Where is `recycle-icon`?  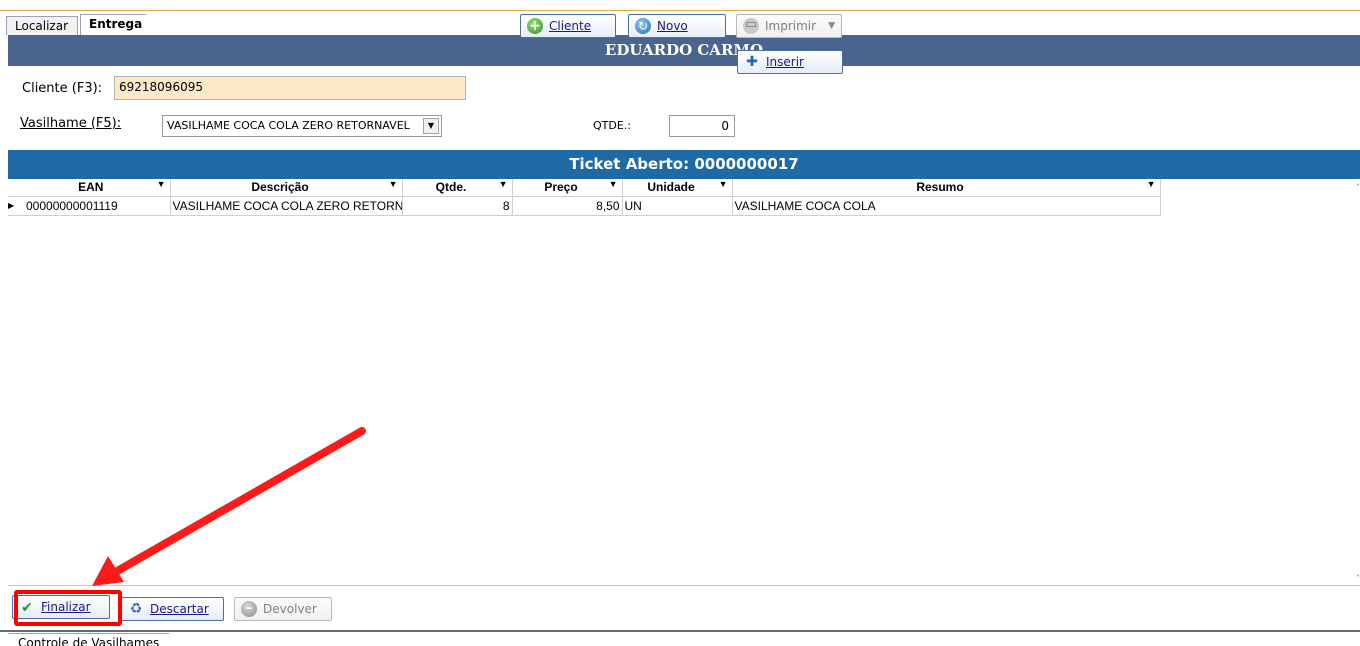
recycle-icon is located at coordinates (136, 609).